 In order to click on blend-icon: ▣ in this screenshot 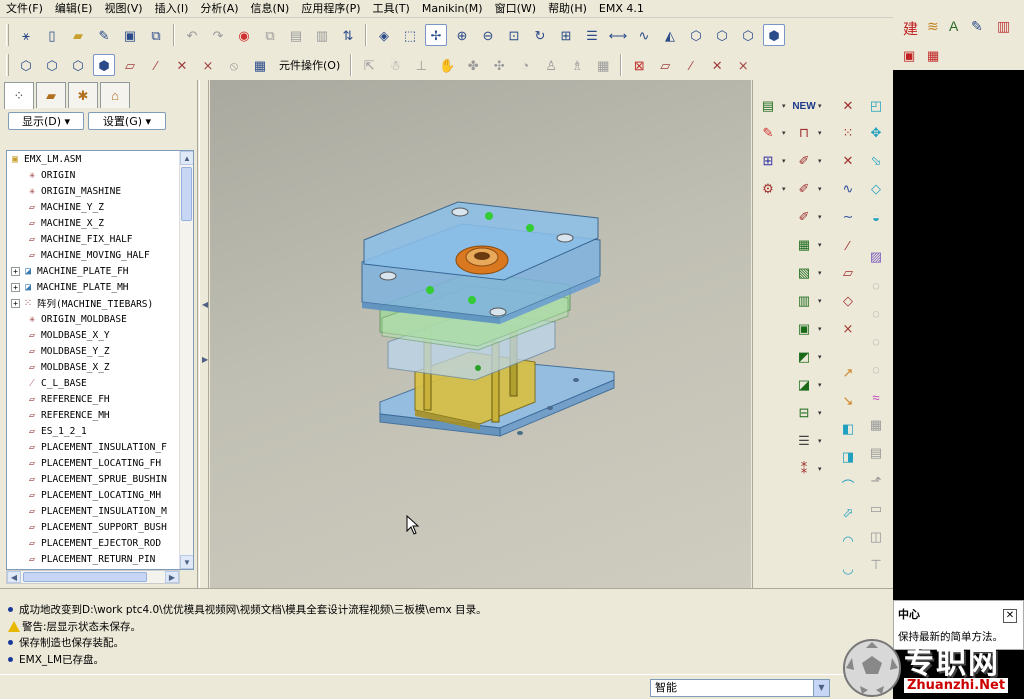, I will do `click(804, 329)`.